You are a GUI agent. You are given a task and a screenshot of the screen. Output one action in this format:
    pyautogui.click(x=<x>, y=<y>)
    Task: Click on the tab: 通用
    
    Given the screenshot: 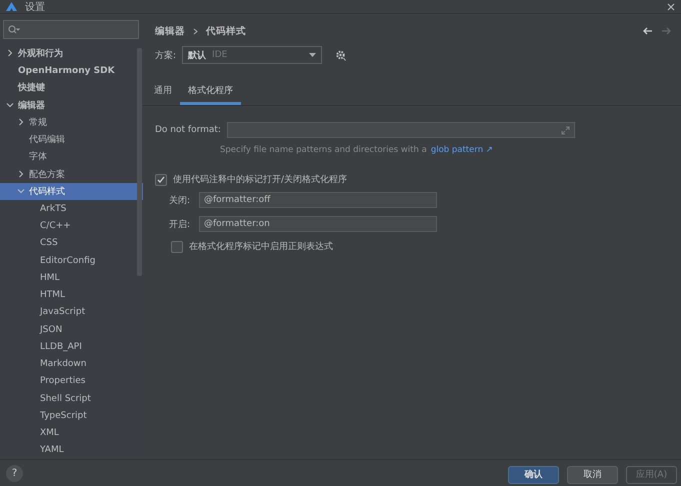 What is the action you would take?
    pyautogui.click(x=163, y=92)
    